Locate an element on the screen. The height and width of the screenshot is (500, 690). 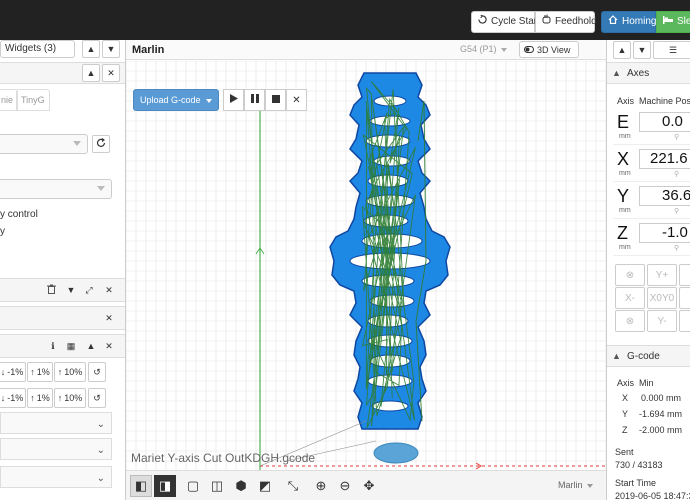
gcode-filename: Mariet Y-axis Cut OutKDGH.gcode is located at coordinates (223, 458).